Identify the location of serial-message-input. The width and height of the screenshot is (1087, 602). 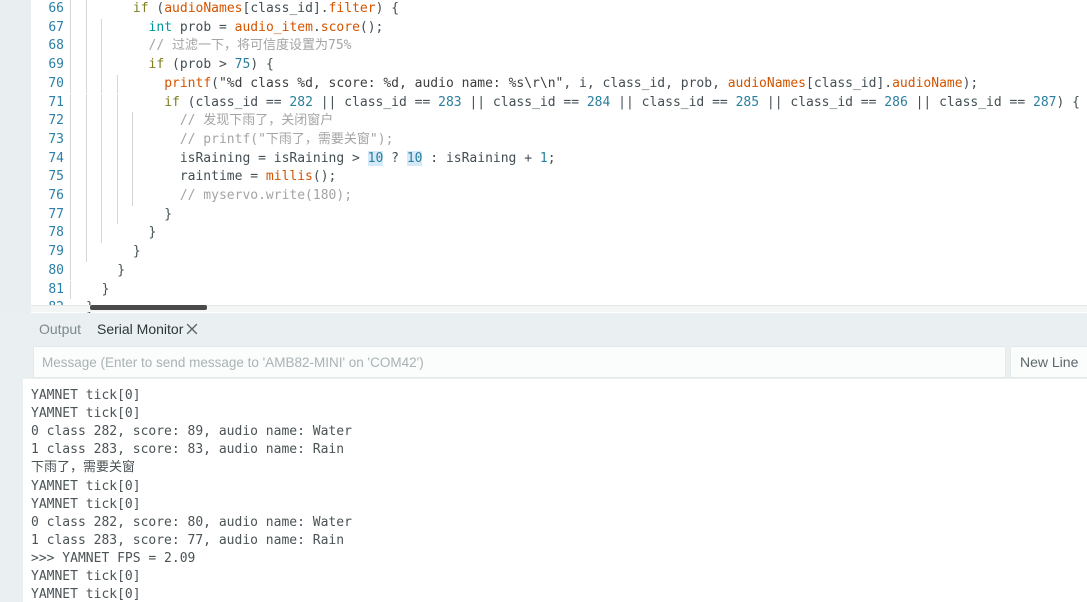
(519, 362).